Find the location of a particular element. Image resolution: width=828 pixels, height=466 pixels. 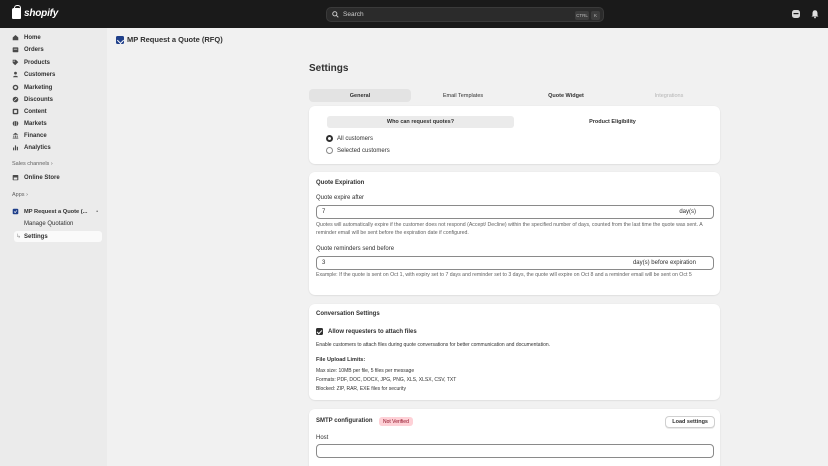

sidebar-item-label: Markets is located at coordinates (35, 123).